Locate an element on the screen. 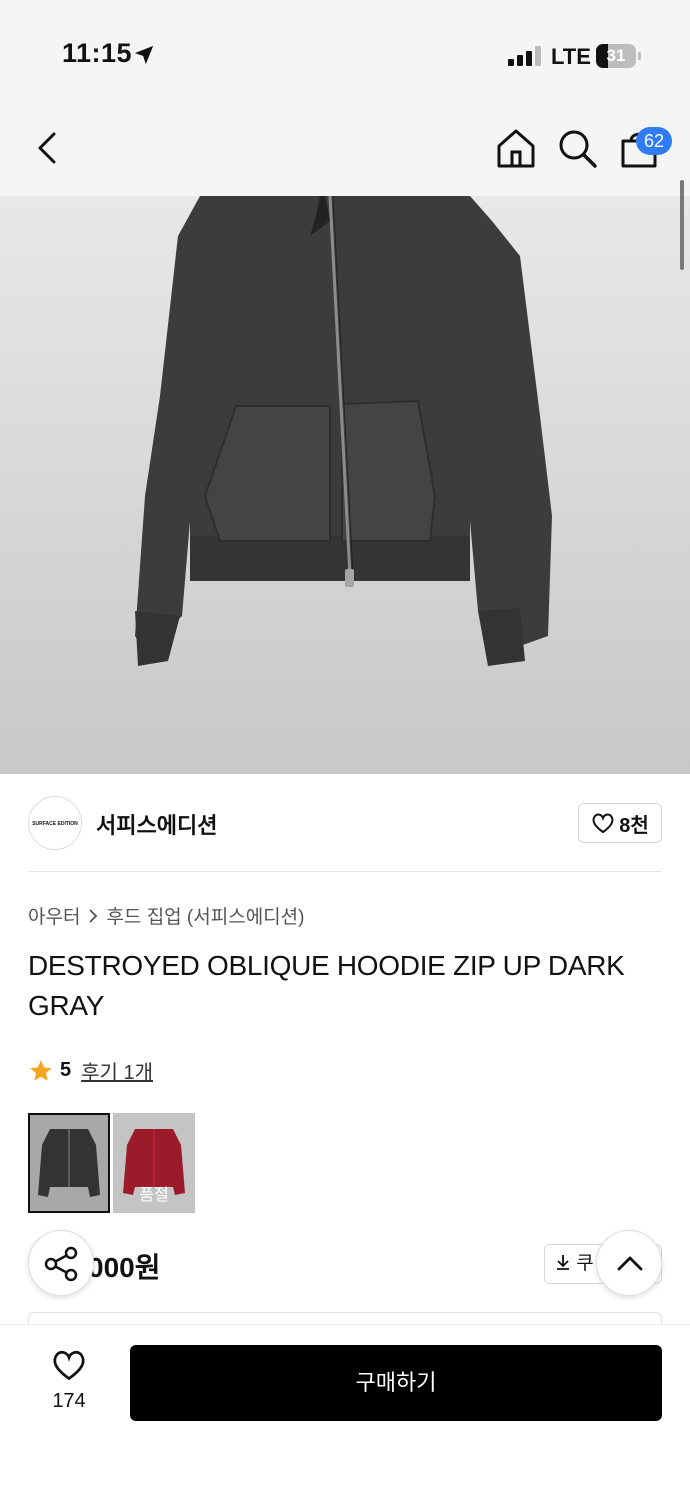  brand-logo: SURFACE EDITION is located at coordinates (55, 823).